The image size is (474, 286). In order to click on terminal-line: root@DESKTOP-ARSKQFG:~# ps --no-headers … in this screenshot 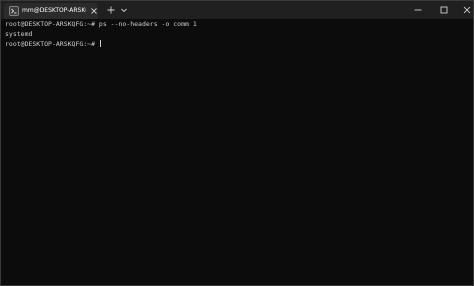, I will do `click(101, 24)`.